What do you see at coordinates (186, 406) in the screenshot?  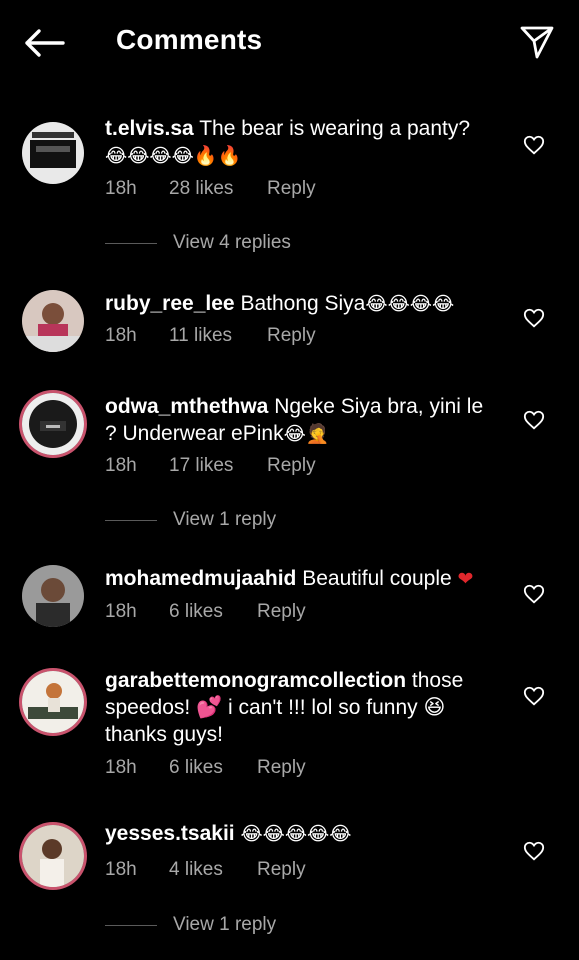 I see `comment-username: odwa_mthethwa` at bounding box center [186, 406].